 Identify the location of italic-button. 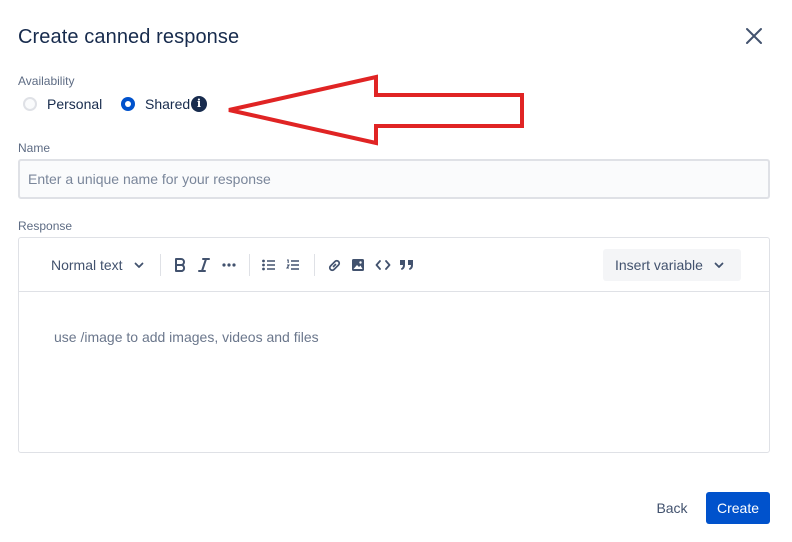
(204, 265).